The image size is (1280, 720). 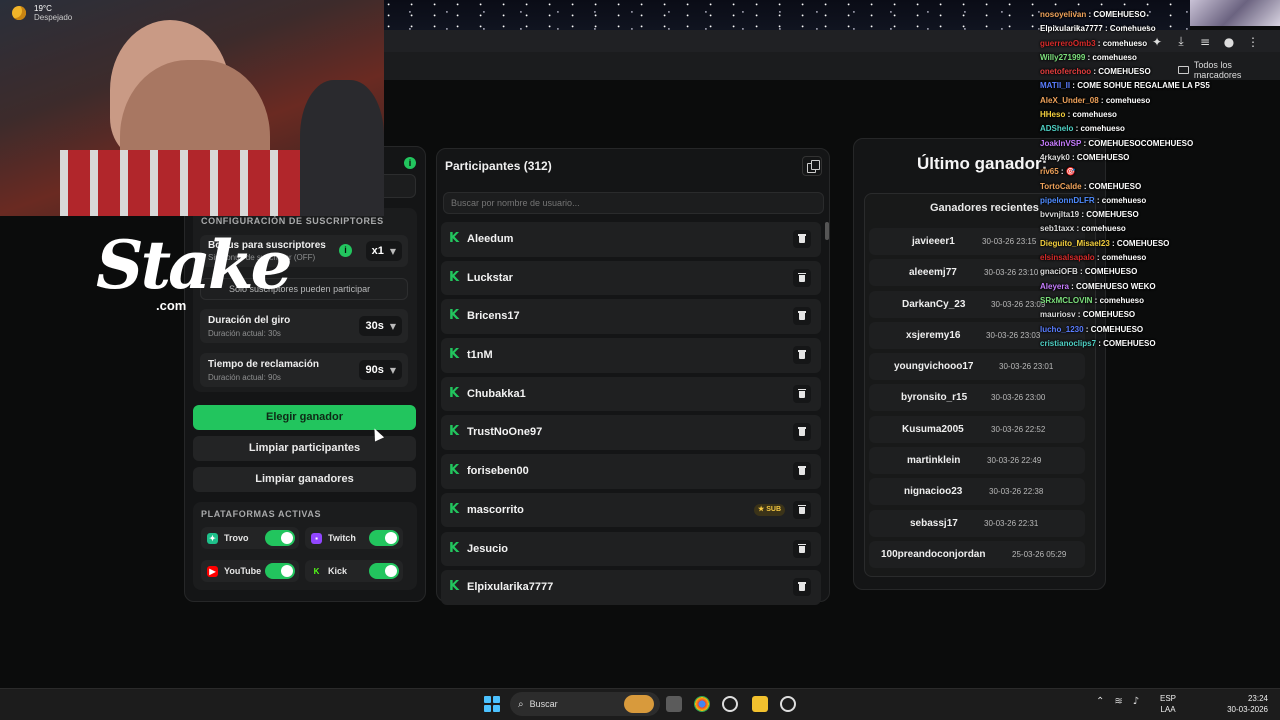 I want to click on winner-date: 30-03-26 23:15, so click(x=1009, y=241).